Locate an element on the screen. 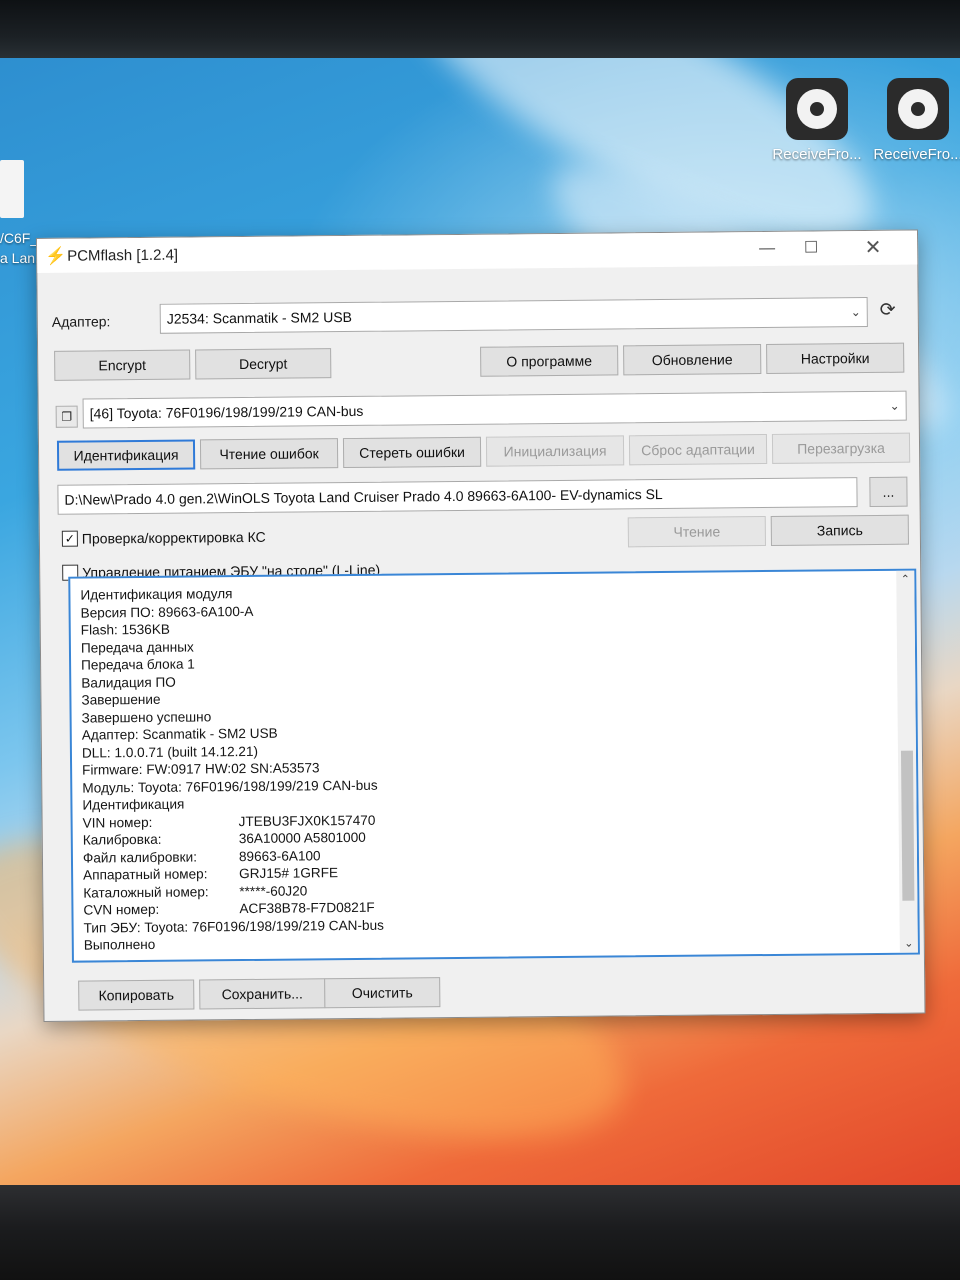 This screenshot has height=1280, width=960. scroll-up-icon: ⌃ is located at coordinates (905, 580).